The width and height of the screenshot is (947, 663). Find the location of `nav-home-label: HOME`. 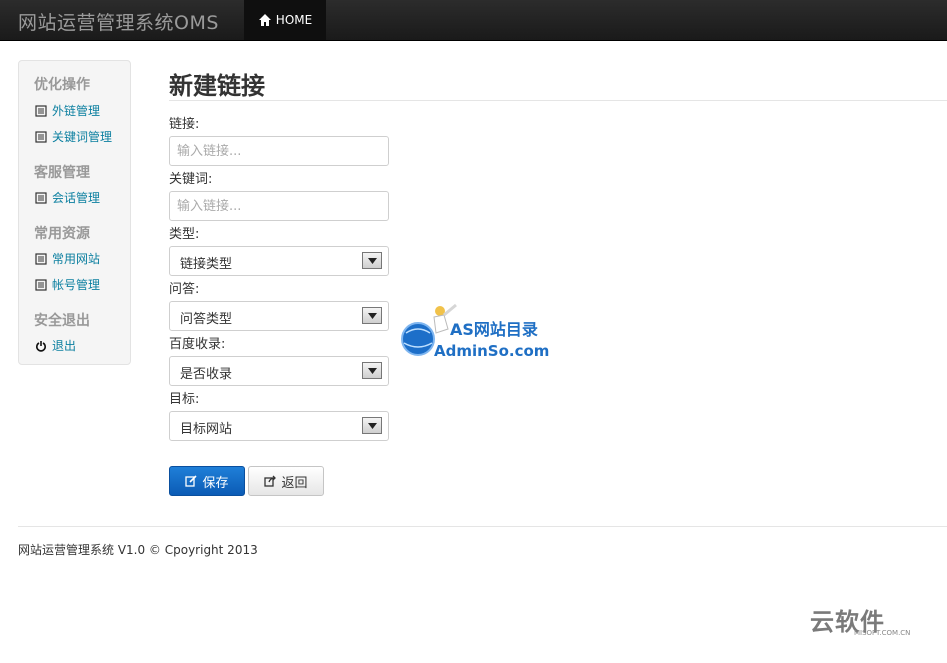

nav-home-label: HOME is located at coordinates (294, 20).